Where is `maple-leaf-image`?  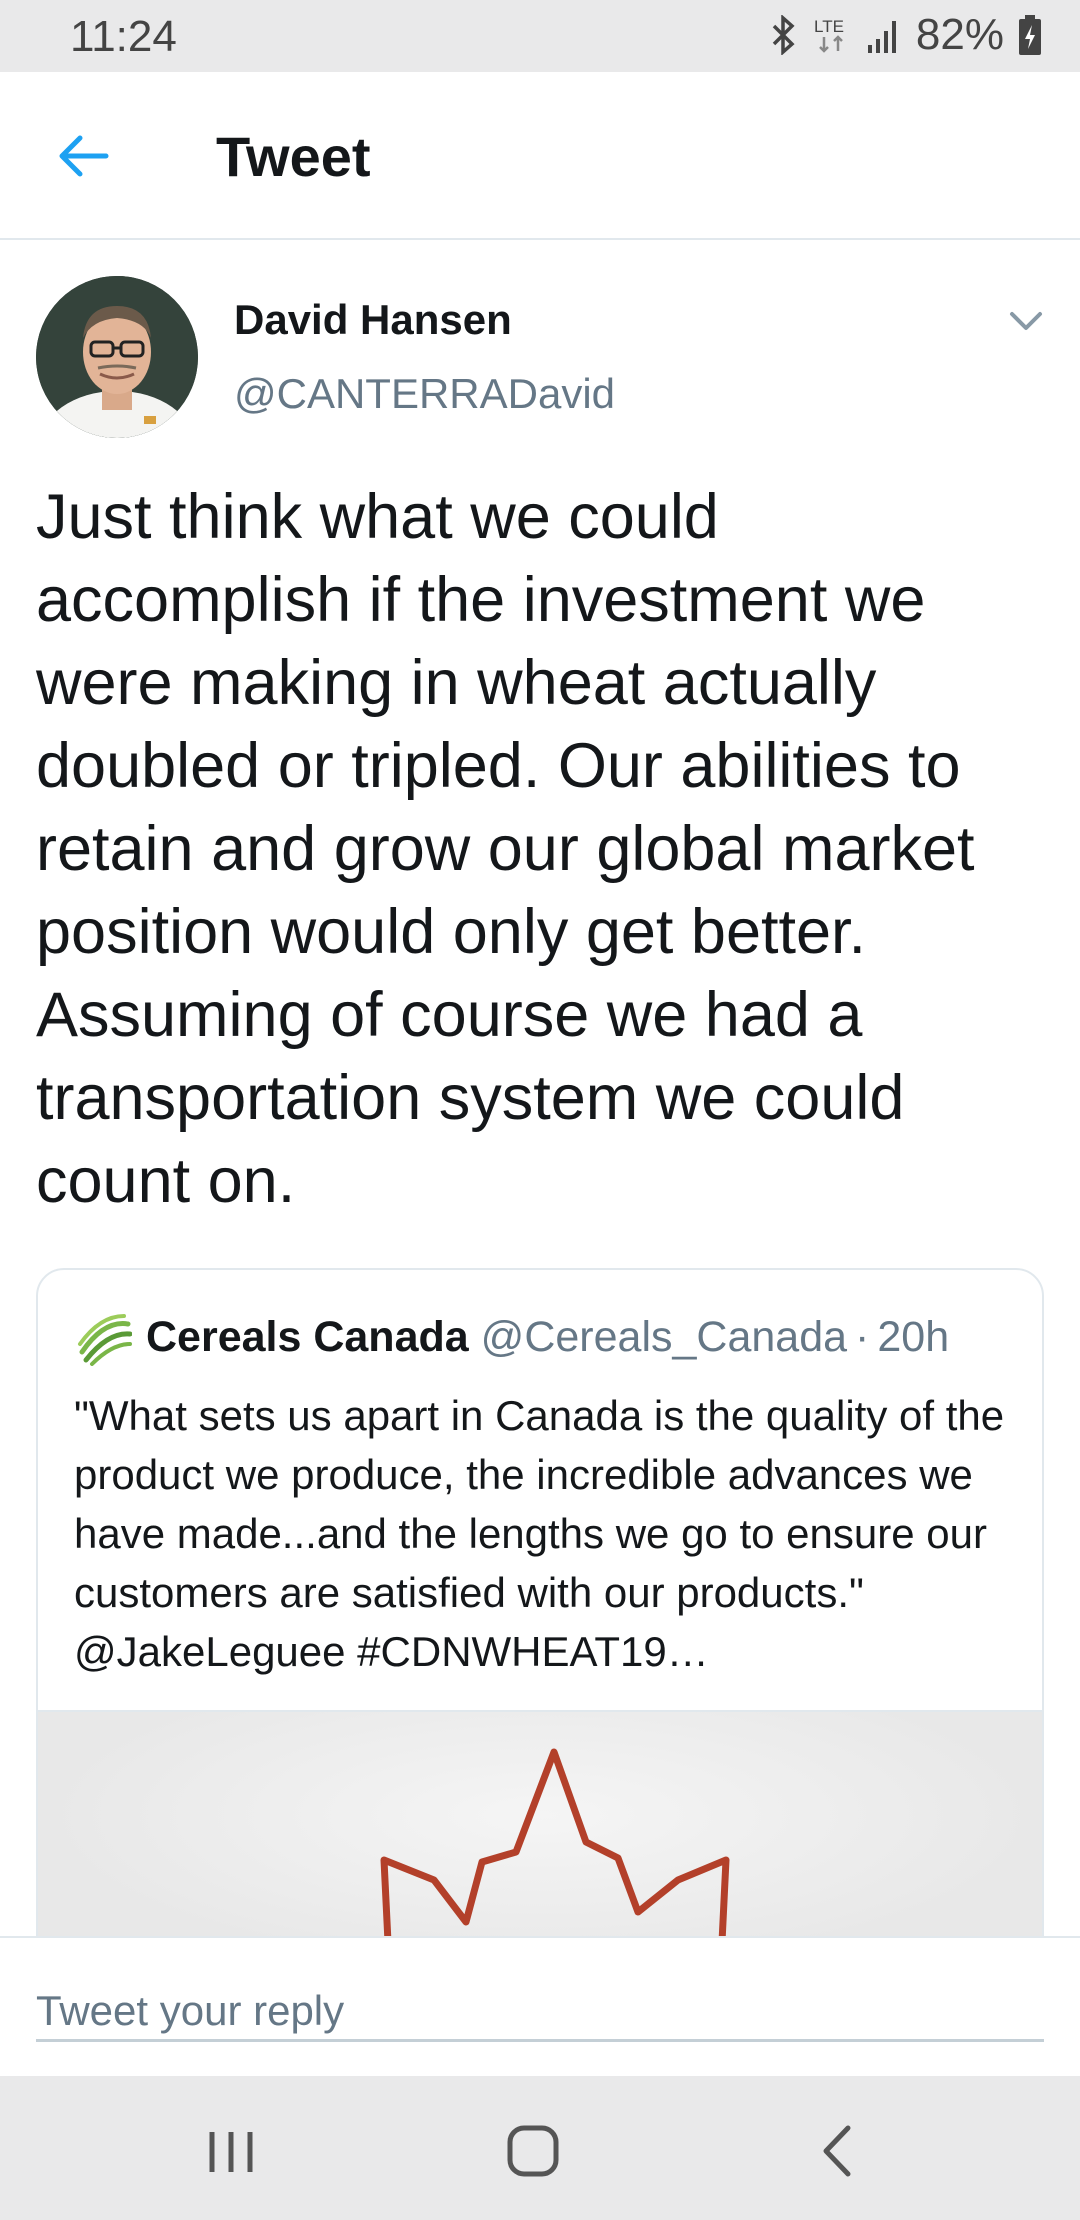 maple-leaf-image is located at coordinates (555, 1847).